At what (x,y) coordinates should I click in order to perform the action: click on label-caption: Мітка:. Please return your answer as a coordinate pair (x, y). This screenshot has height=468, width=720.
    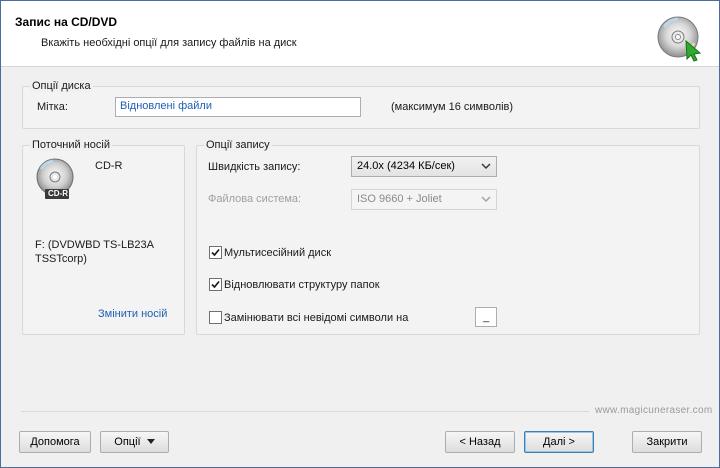
    Looking at the image, I should click on (52, 107).